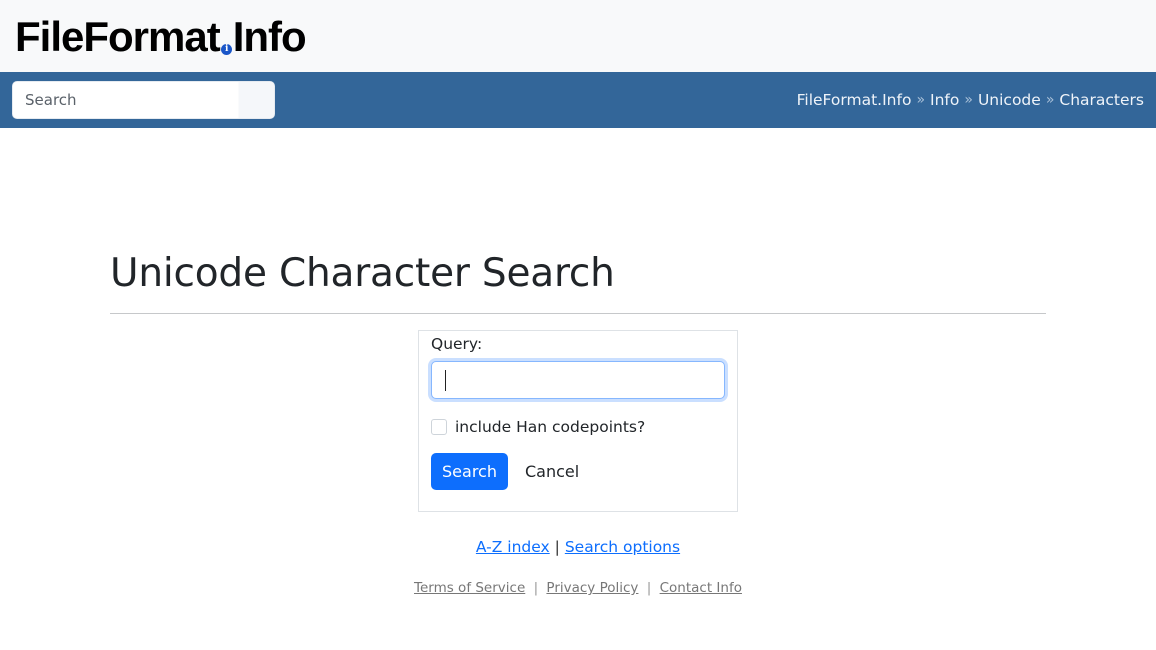  Describe the element at coordinates (578, 313) in the screenshot. I see `title-divider` at that location.